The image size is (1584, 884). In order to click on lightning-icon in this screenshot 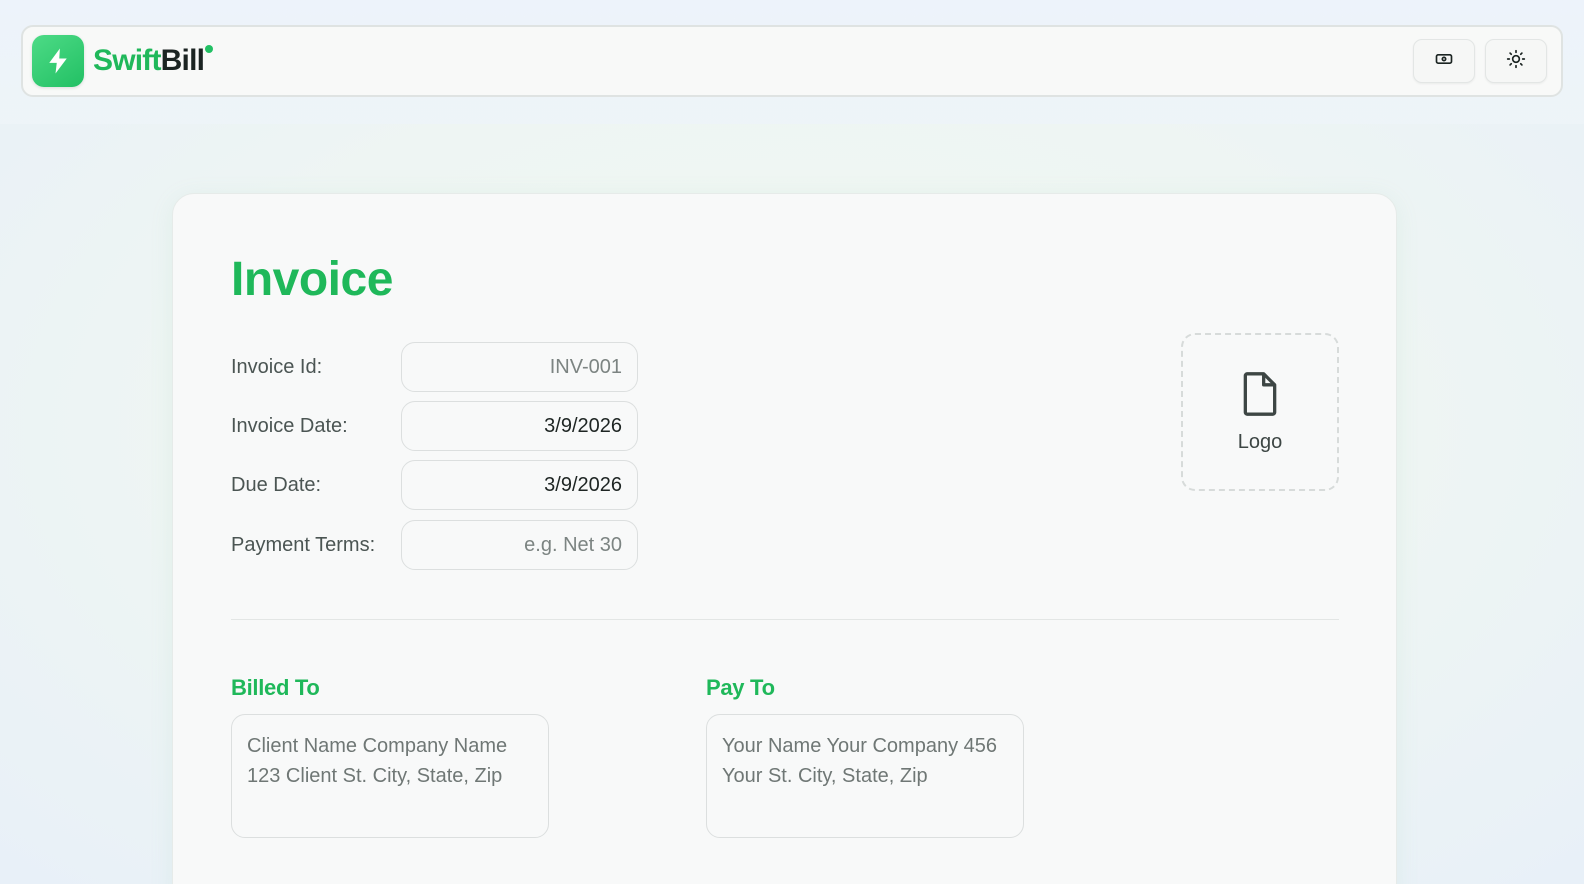, I will do `click(58, 61)`.